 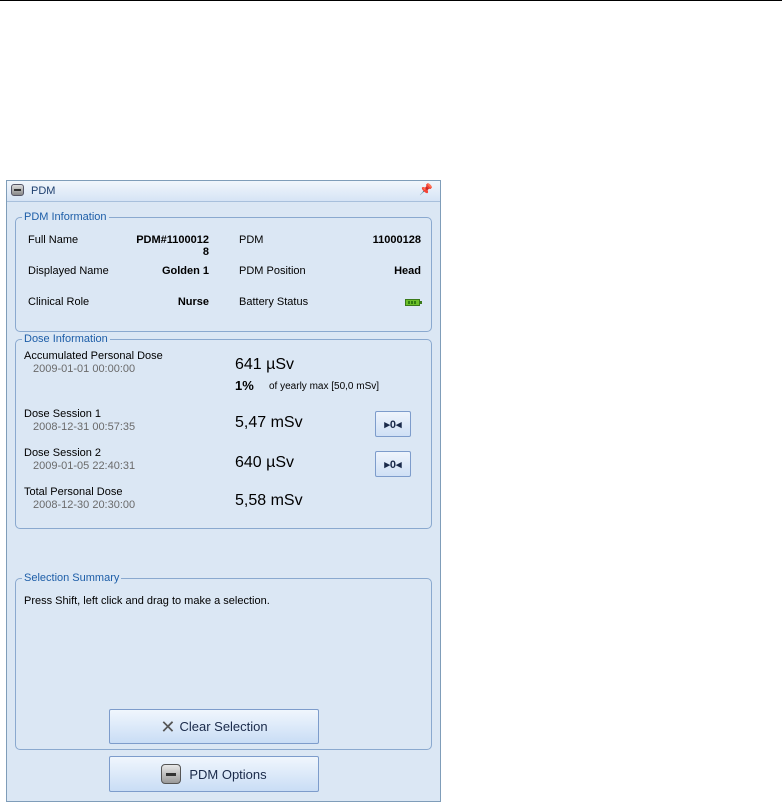 I want to click on pdm-information-legend: PDM Information, so click(x=65, y=217).